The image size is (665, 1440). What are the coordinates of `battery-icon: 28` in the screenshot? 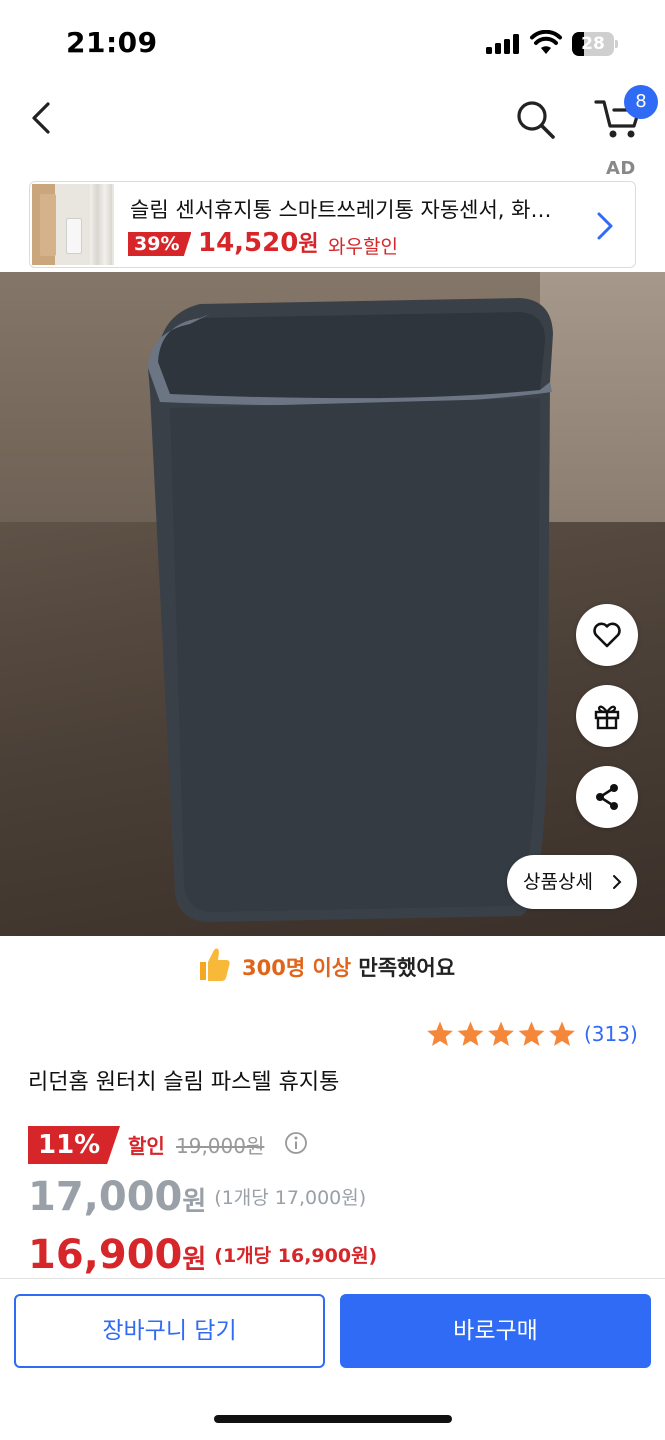 It's located at (595, 44).